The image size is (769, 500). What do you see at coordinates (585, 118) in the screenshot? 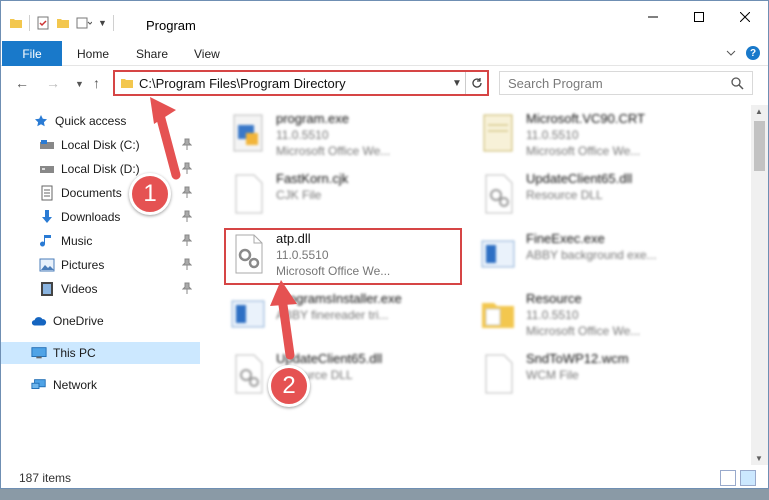
I see `file-name: Microsoft.VC90.CRT` at bounding box center [585, 118].